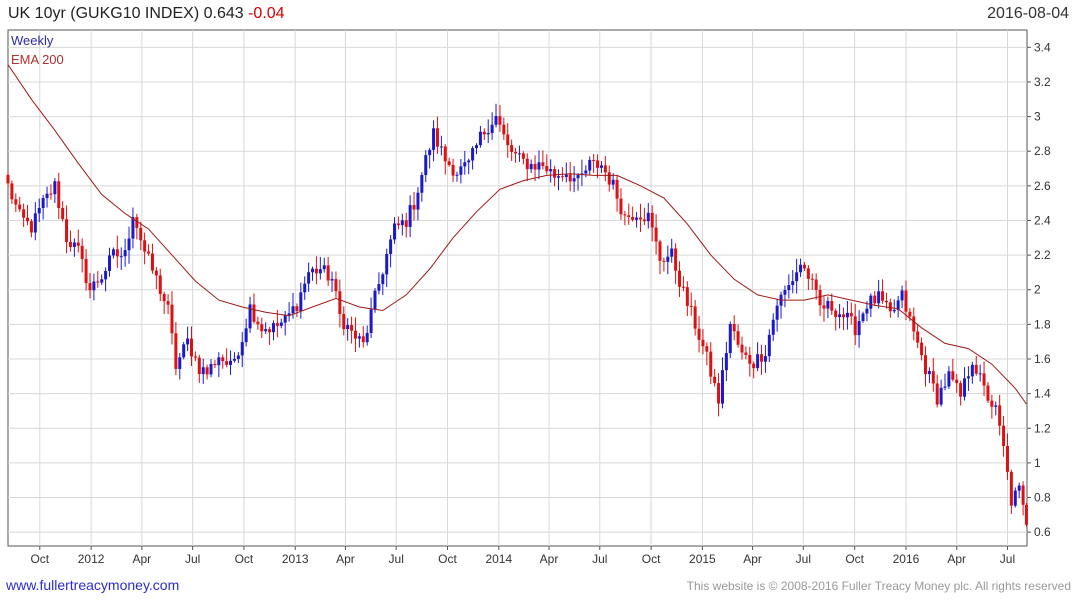 The image size is (1075, 600). Describe the element at coordinates (1037, 290) in the screenshot. I see `y-tick-label: 2` at that location.